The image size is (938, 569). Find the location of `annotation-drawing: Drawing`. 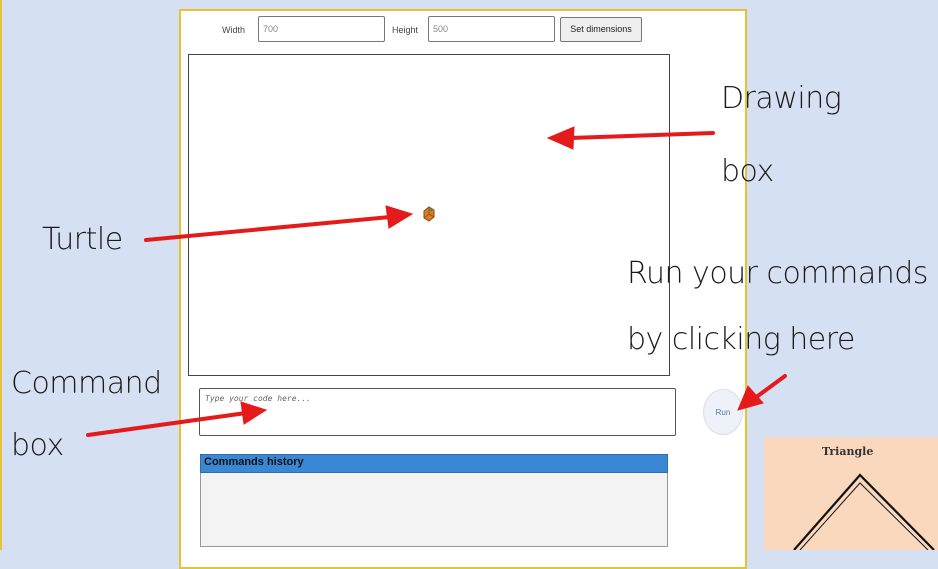

annotation-drawing: Drawing is located at coordinates (781, 98).